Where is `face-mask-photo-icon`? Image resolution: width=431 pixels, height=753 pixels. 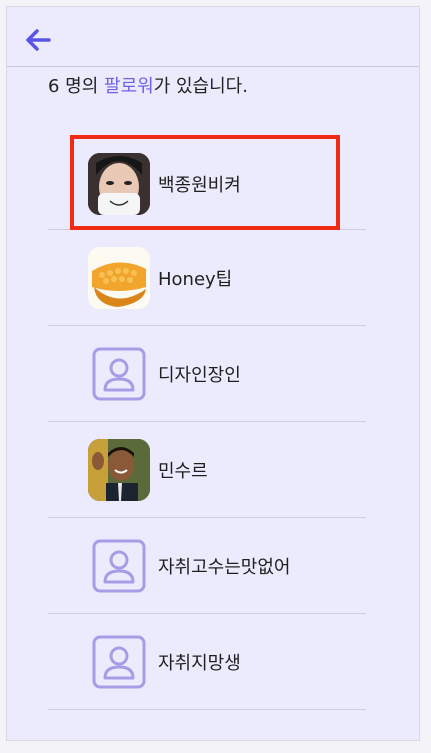 face-mask-photo-icon is located at coordinates (119, 183).